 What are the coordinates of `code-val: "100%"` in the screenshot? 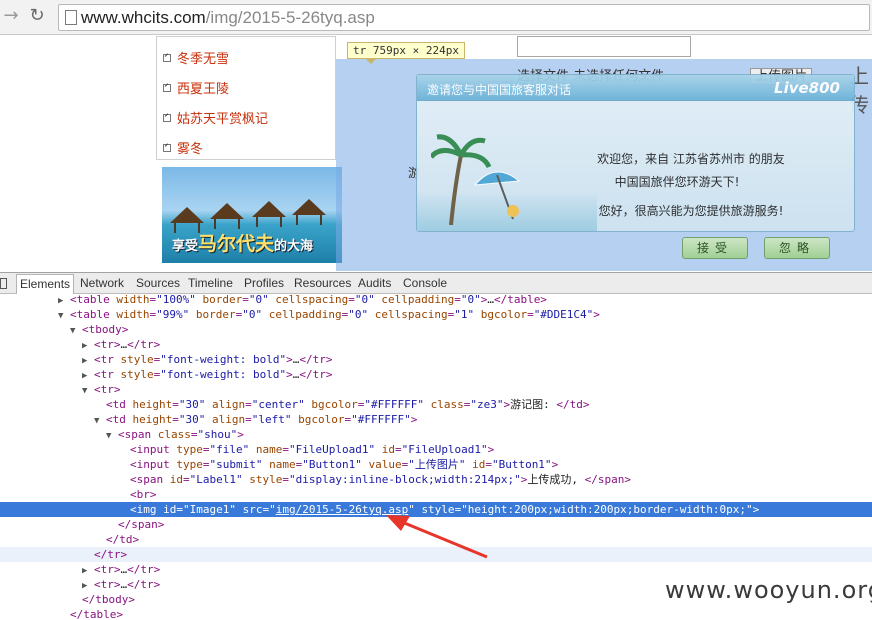 It's located at (176, 300).